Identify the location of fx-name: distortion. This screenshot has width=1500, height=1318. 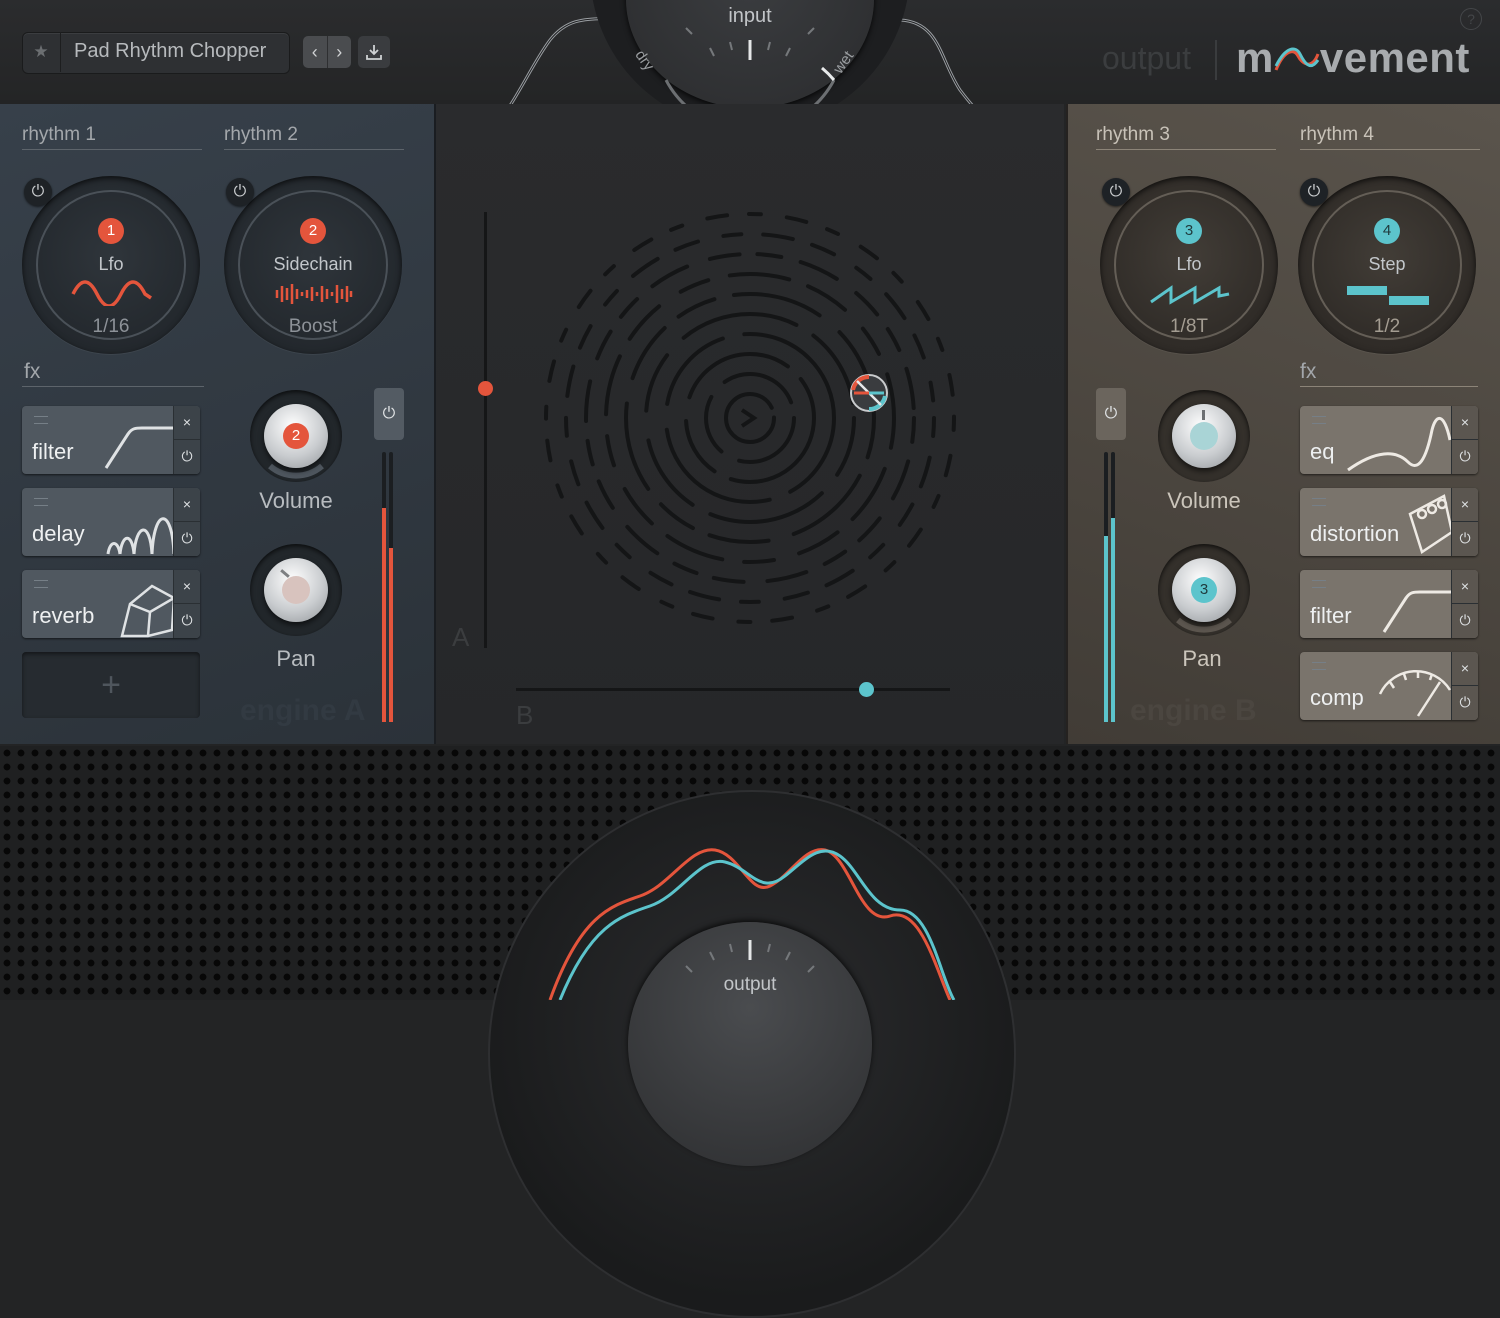
(1355, 533).